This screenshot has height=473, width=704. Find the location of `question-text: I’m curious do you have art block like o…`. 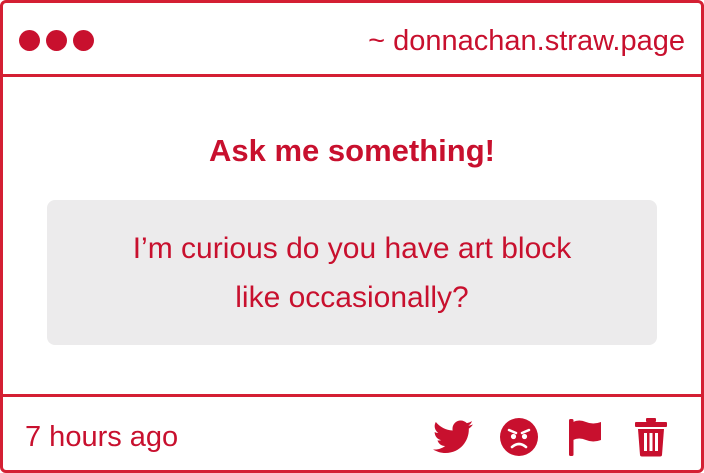

question-text: I’m curious do you have art block like o… is located at coordinates (352, 272).